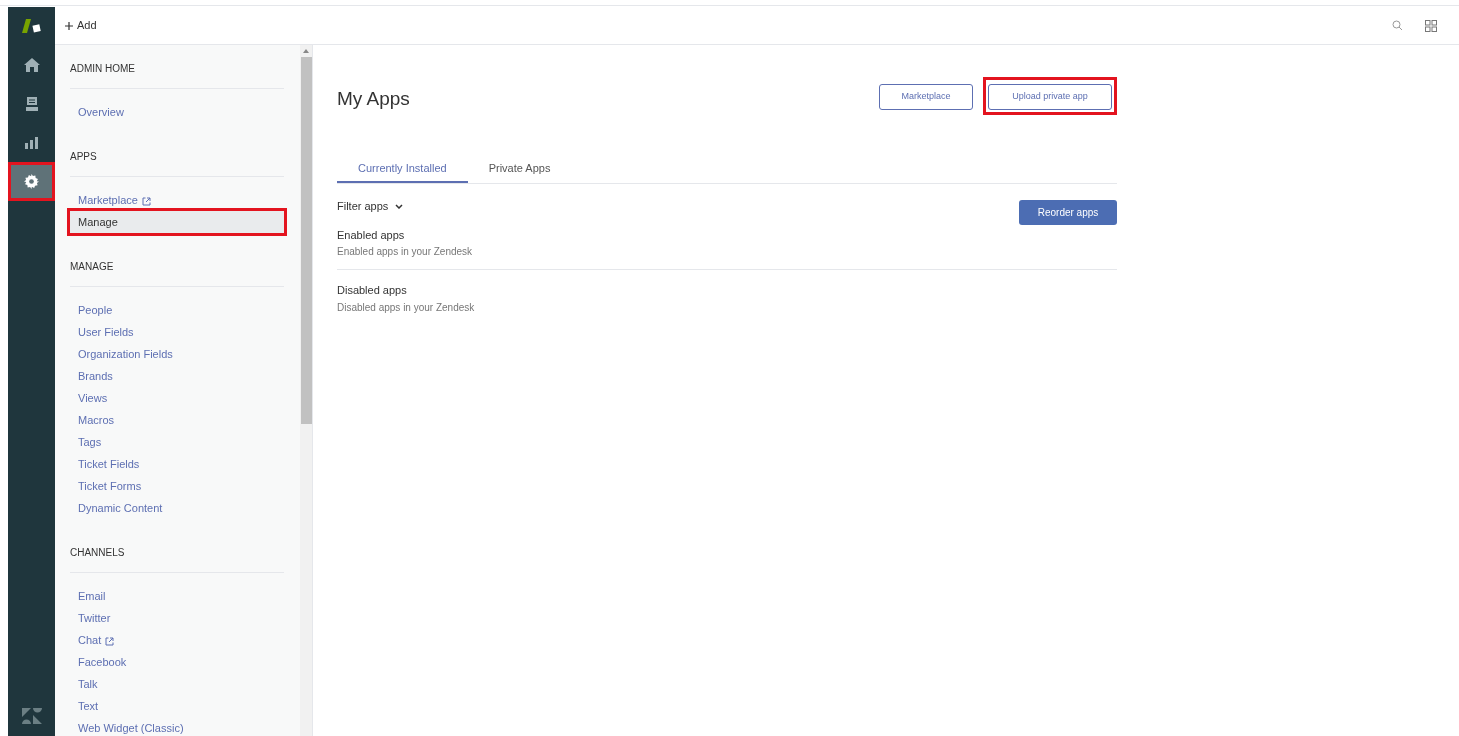 The width and height of the screenshot is (1459, 736). Describe the element at coordinates (370, 206) in the screenshot. I see `filter-dropdown: Filter apps` at that location.